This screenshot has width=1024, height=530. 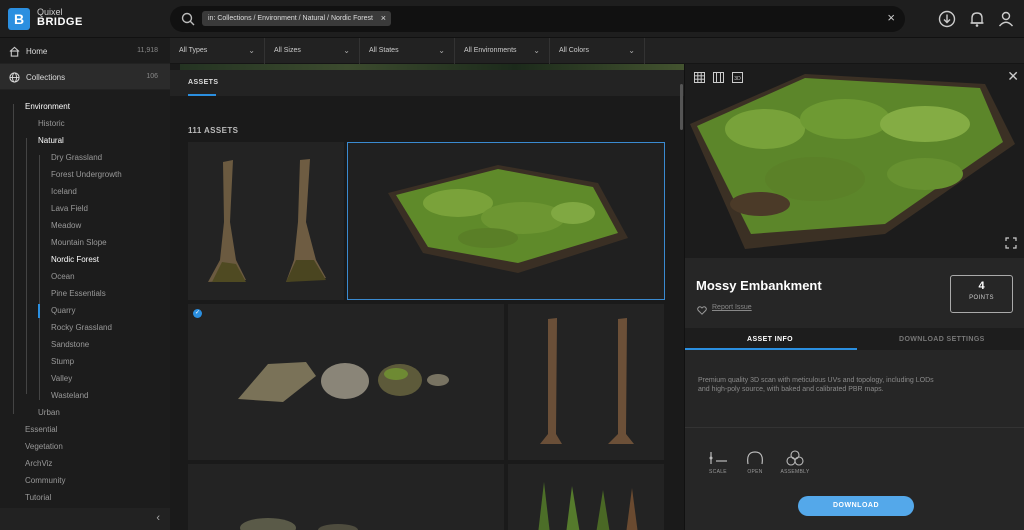 What do you see at coordinates (75, 259) in the screenshot?
I see `tree-item-nordic-forest: Nordic Forest` at bounding box center [75, 259].